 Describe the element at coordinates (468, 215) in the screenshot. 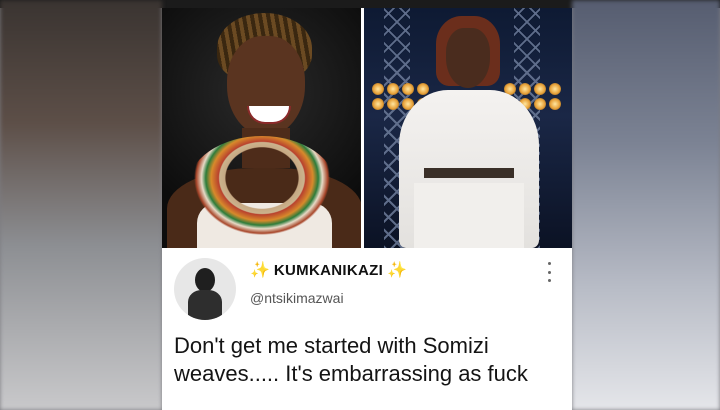

I see `white-pants` at that location.